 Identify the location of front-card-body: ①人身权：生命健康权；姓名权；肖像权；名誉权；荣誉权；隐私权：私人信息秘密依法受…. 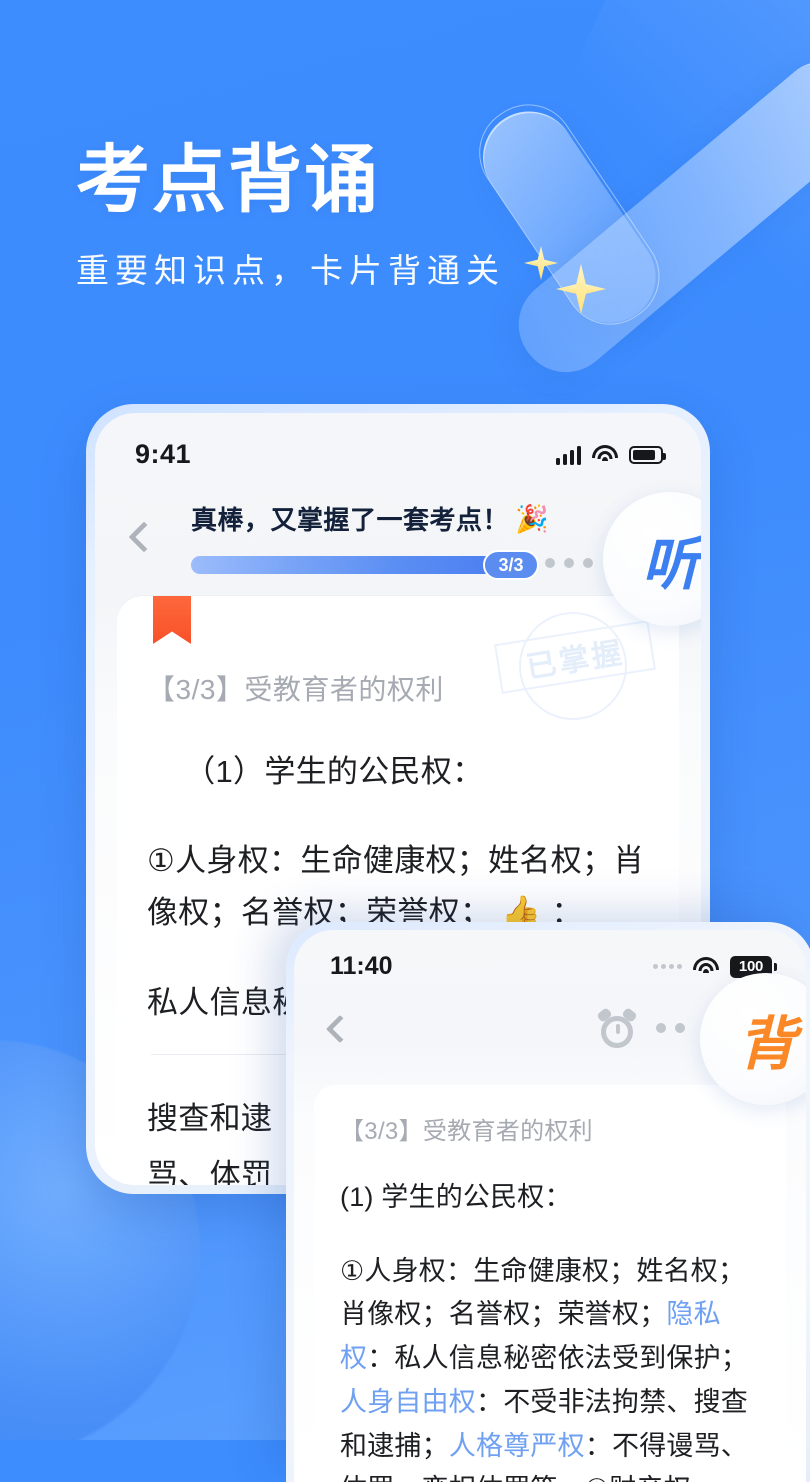
(550, 1366).